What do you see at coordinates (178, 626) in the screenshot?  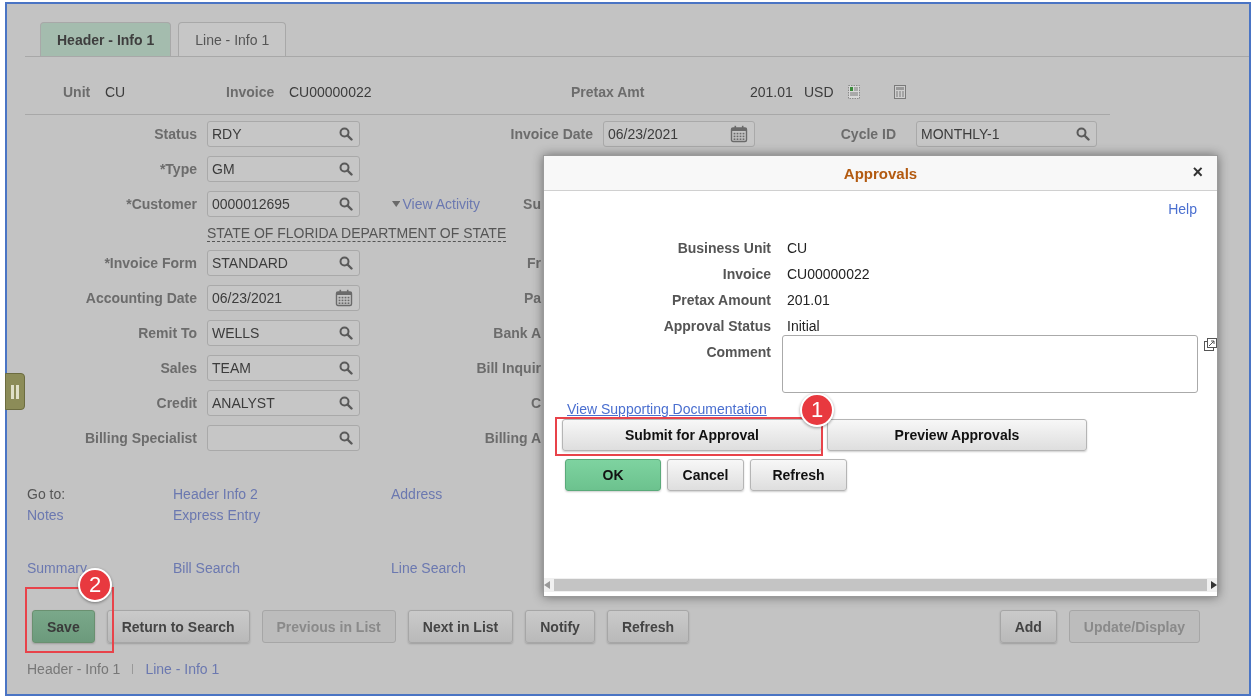 I see `action-button: Return to Search` at bounding box center [178, 626].